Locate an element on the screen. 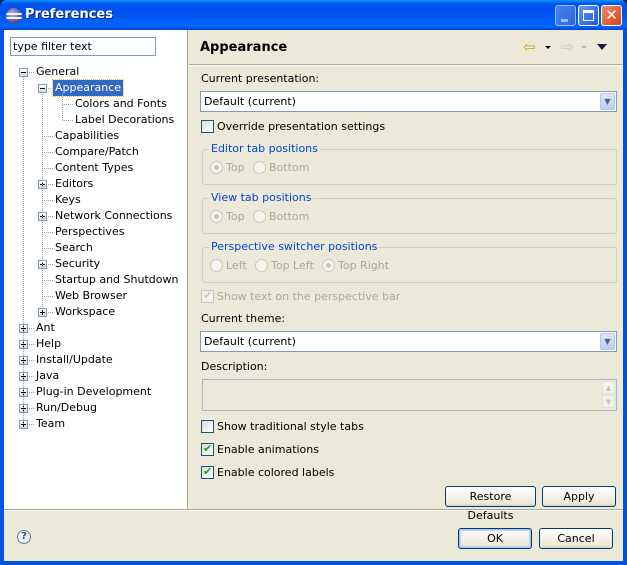 This screenshot has height=565, width=627. tree-item: Network Connections is located at coordinates (96, 216).